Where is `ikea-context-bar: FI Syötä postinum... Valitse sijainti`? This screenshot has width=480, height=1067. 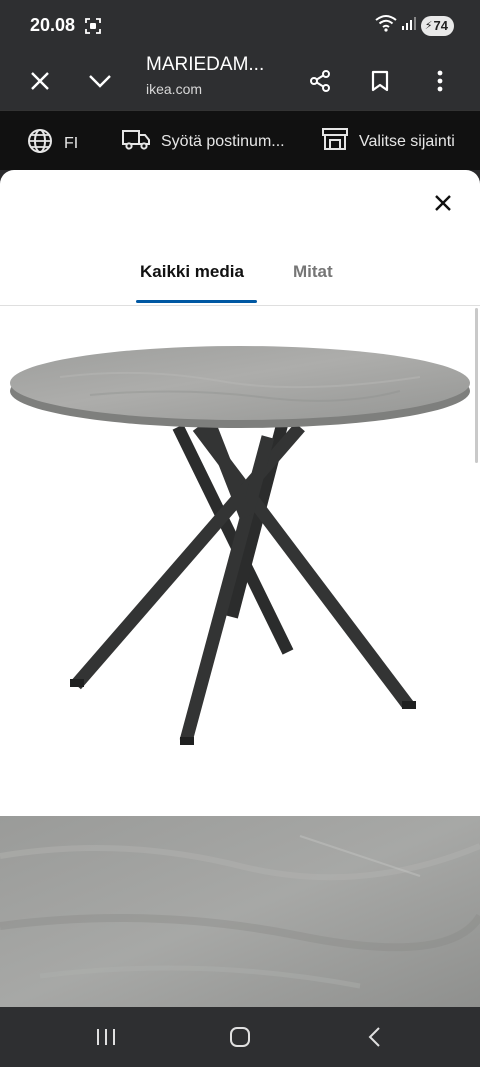 ikea-context-bar: FI Syötä postinum... Valitse sijainti is located at coordinates (240, 140).